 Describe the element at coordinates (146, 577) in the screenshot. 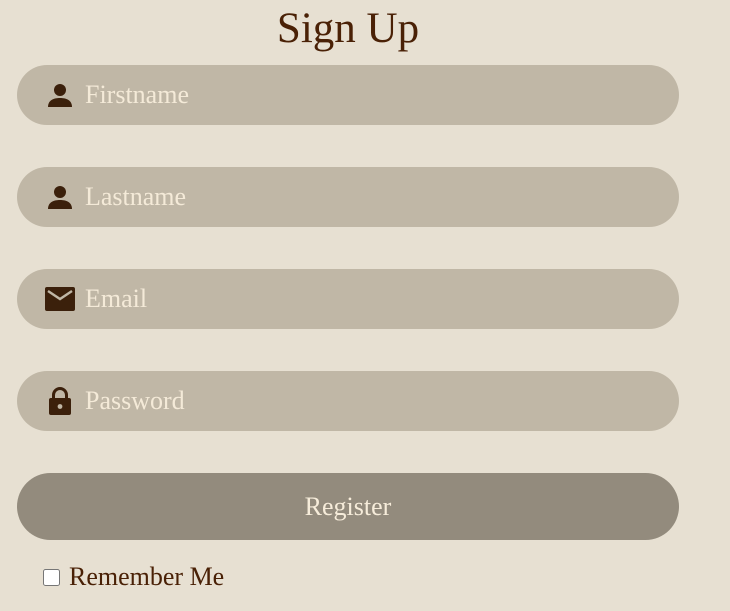

I see `remember-me-label: Remember Me` at that location.